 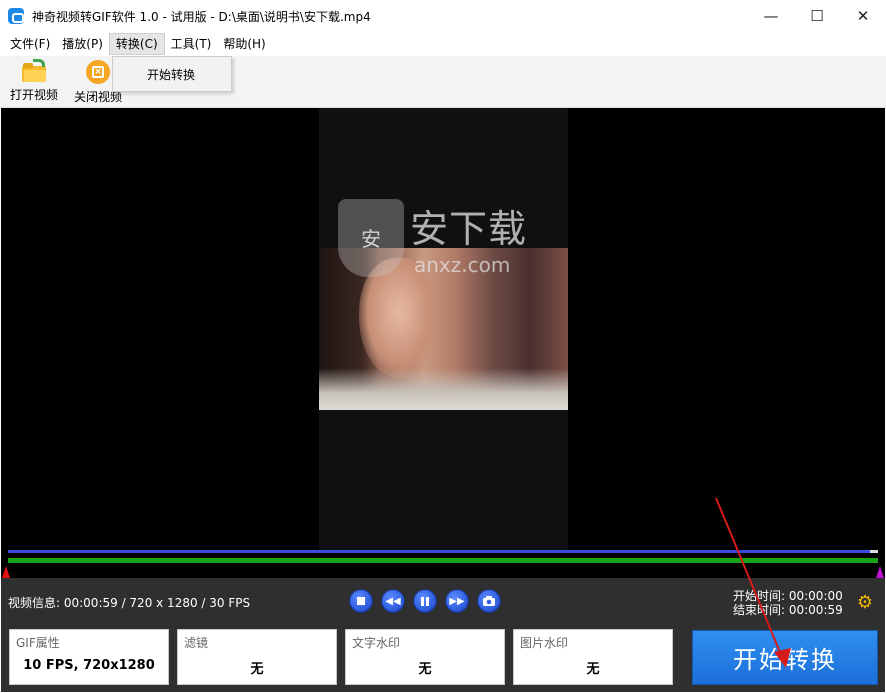 What do you see at coordinates (874, 551) in the screenshot?
I see `timeline-track-end` at bounding box center [874, 551].